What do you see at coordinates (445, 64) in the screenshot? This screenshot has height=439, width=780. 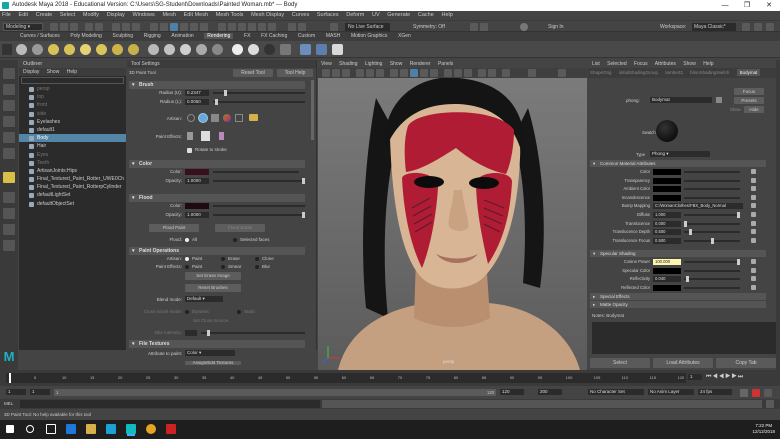 I see `vp-menu-panels: Panels` at bounding box center [445, 64].